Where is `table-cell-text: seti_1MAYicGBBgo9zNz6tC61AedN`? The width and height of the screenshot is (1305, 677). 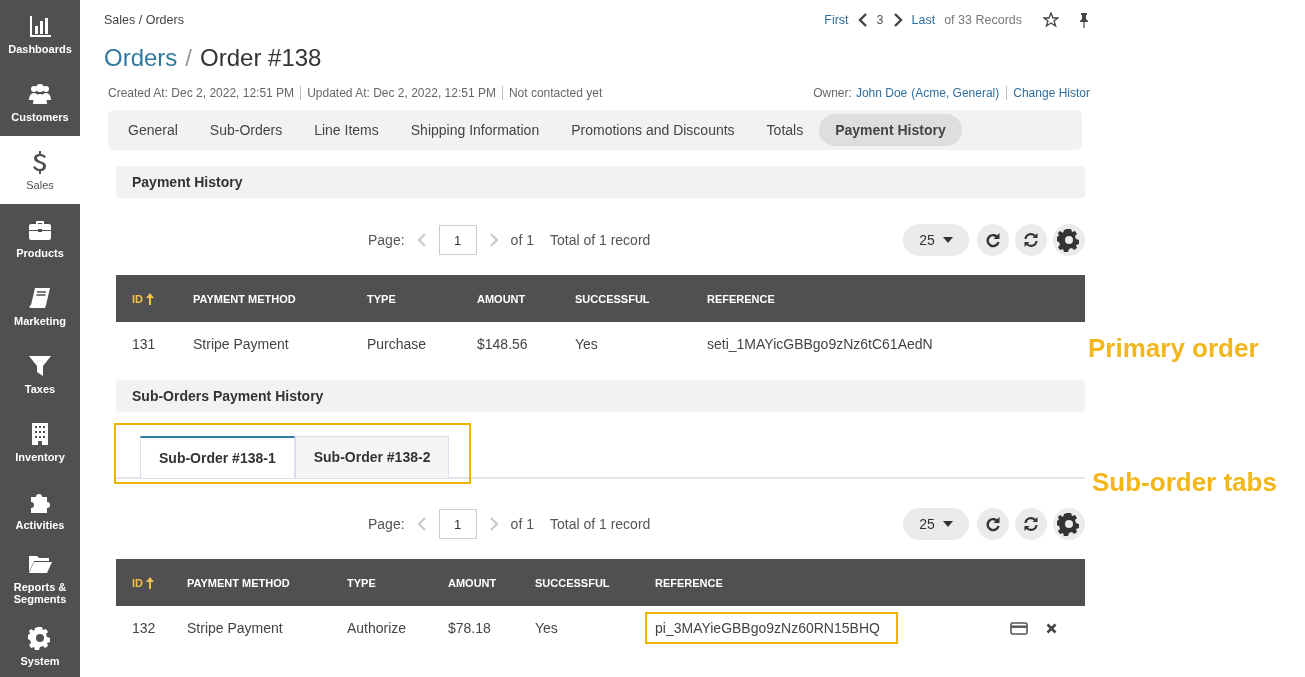 table-cell-text: seti_1MAYicGBBgo9zNz6tC61AedN is located at coordinates (820, 344).